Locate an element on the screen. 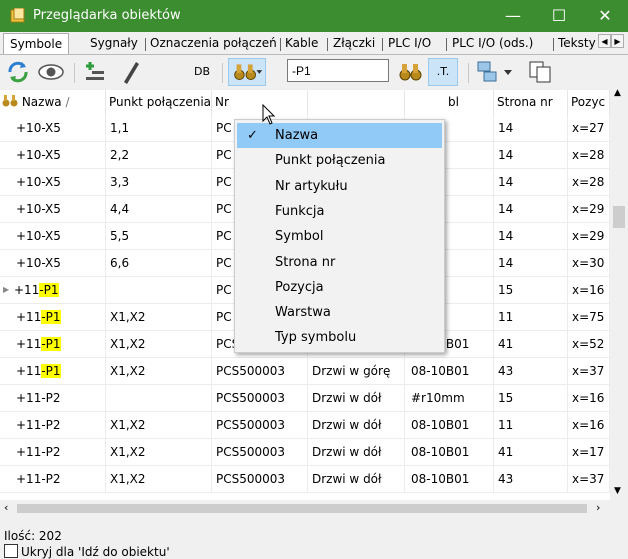 This screenshot has height=559, width=628. table-cell: 3,3 is located at coordinates (159, 182).